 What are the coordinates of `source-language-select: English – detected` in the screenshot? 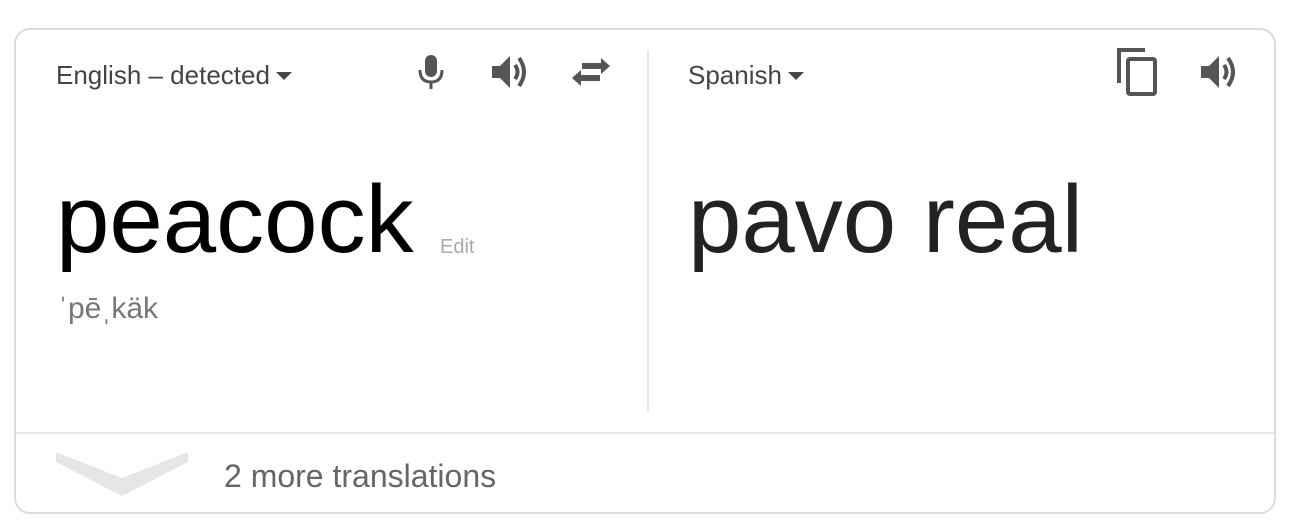 It's located at (174, 75).